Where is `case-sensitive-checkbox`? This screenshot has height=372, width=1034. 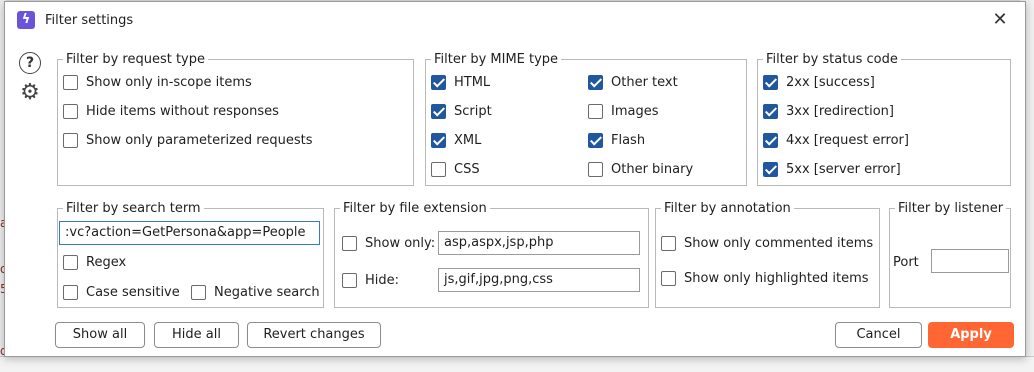
case-sensitive-checkbox is located at coordinates (70, 292).